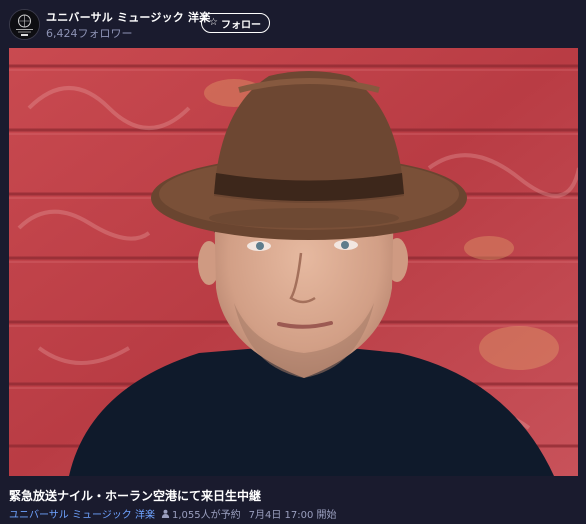 The image size is (586, 524). What do you see at coordinates (165, 513) in the screenshot?
I see `person-icon` at bounding box center [165, 513].